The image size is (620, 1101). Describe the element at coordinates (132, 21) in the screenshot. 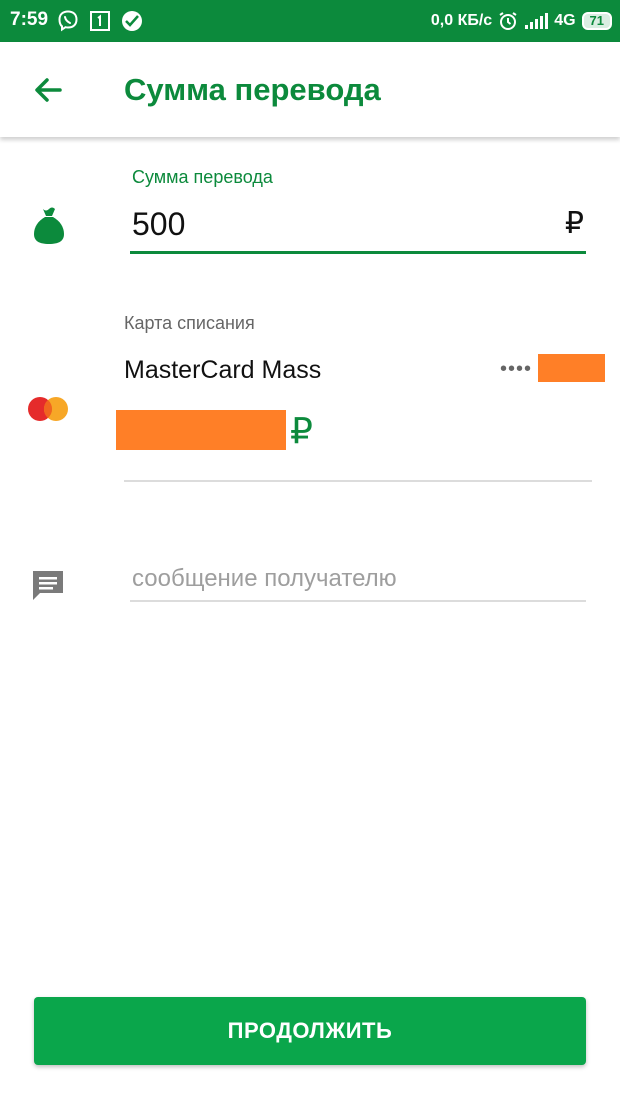

I see `sberbank-icon` at that location.